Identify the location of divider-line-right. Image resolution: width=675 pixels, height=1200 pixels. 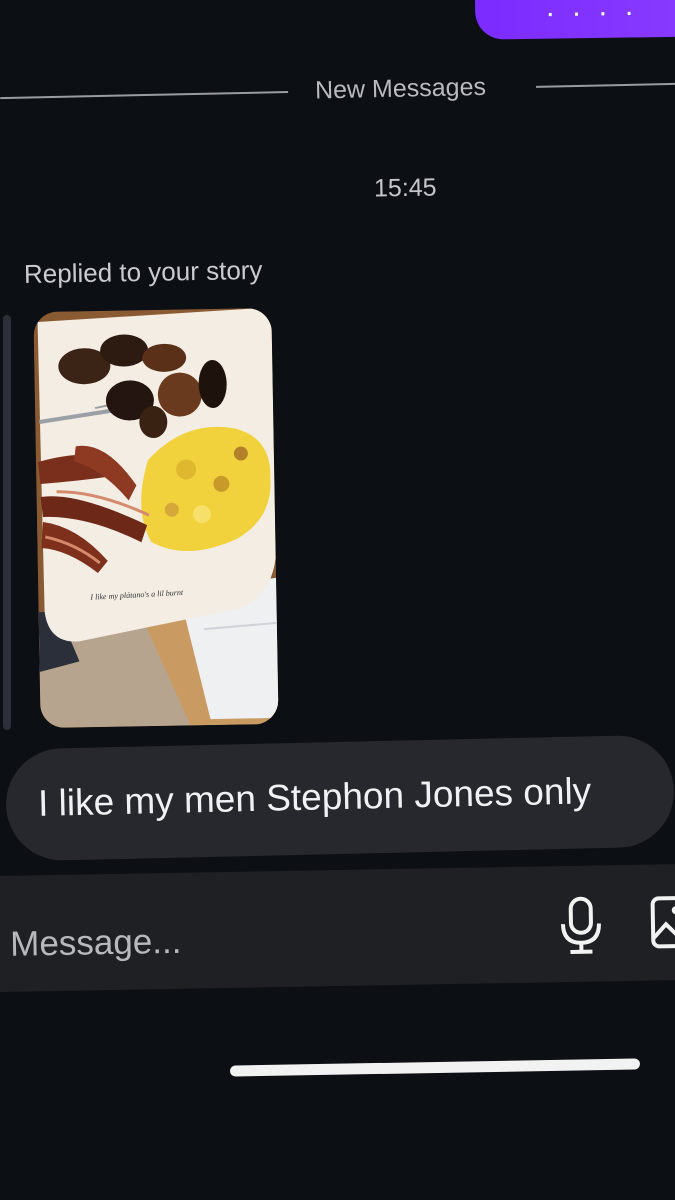
(605, 85).